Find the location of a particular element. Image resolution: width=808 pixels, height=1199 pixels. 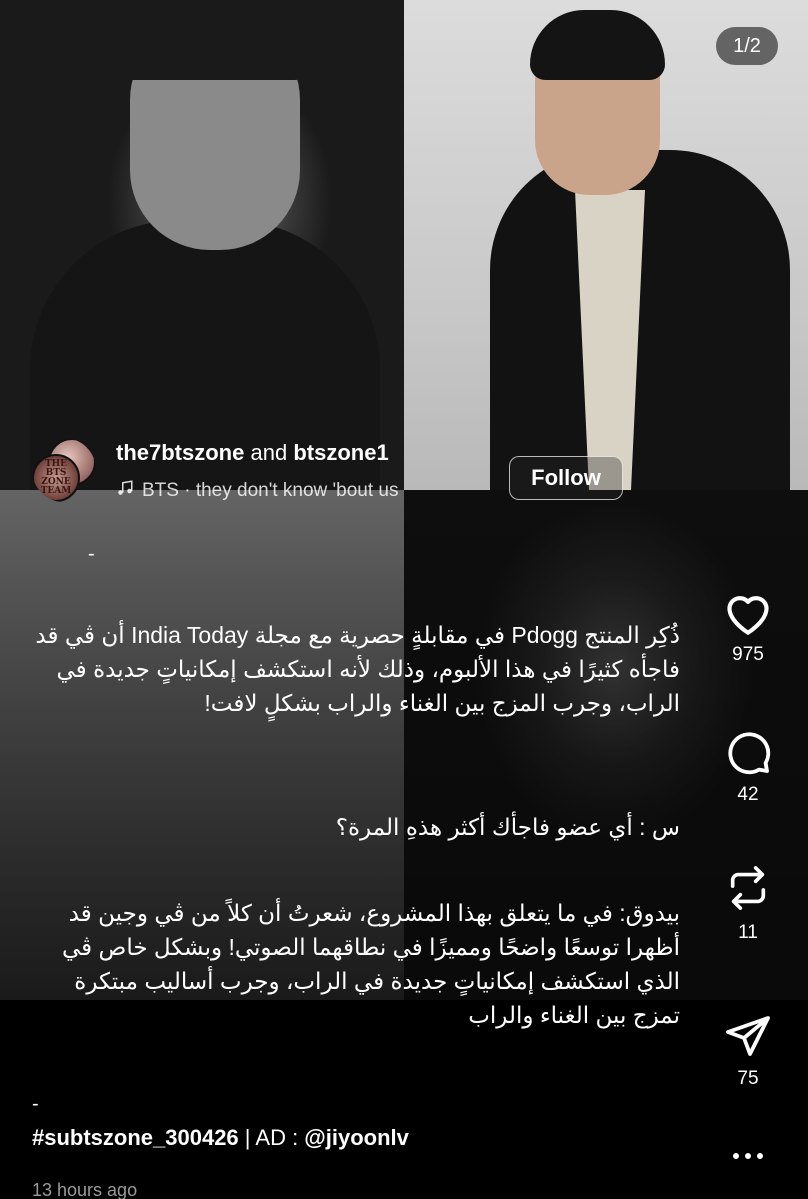

hashtag-link: #subtszone_300426 is located at coordinates (135, 1137).